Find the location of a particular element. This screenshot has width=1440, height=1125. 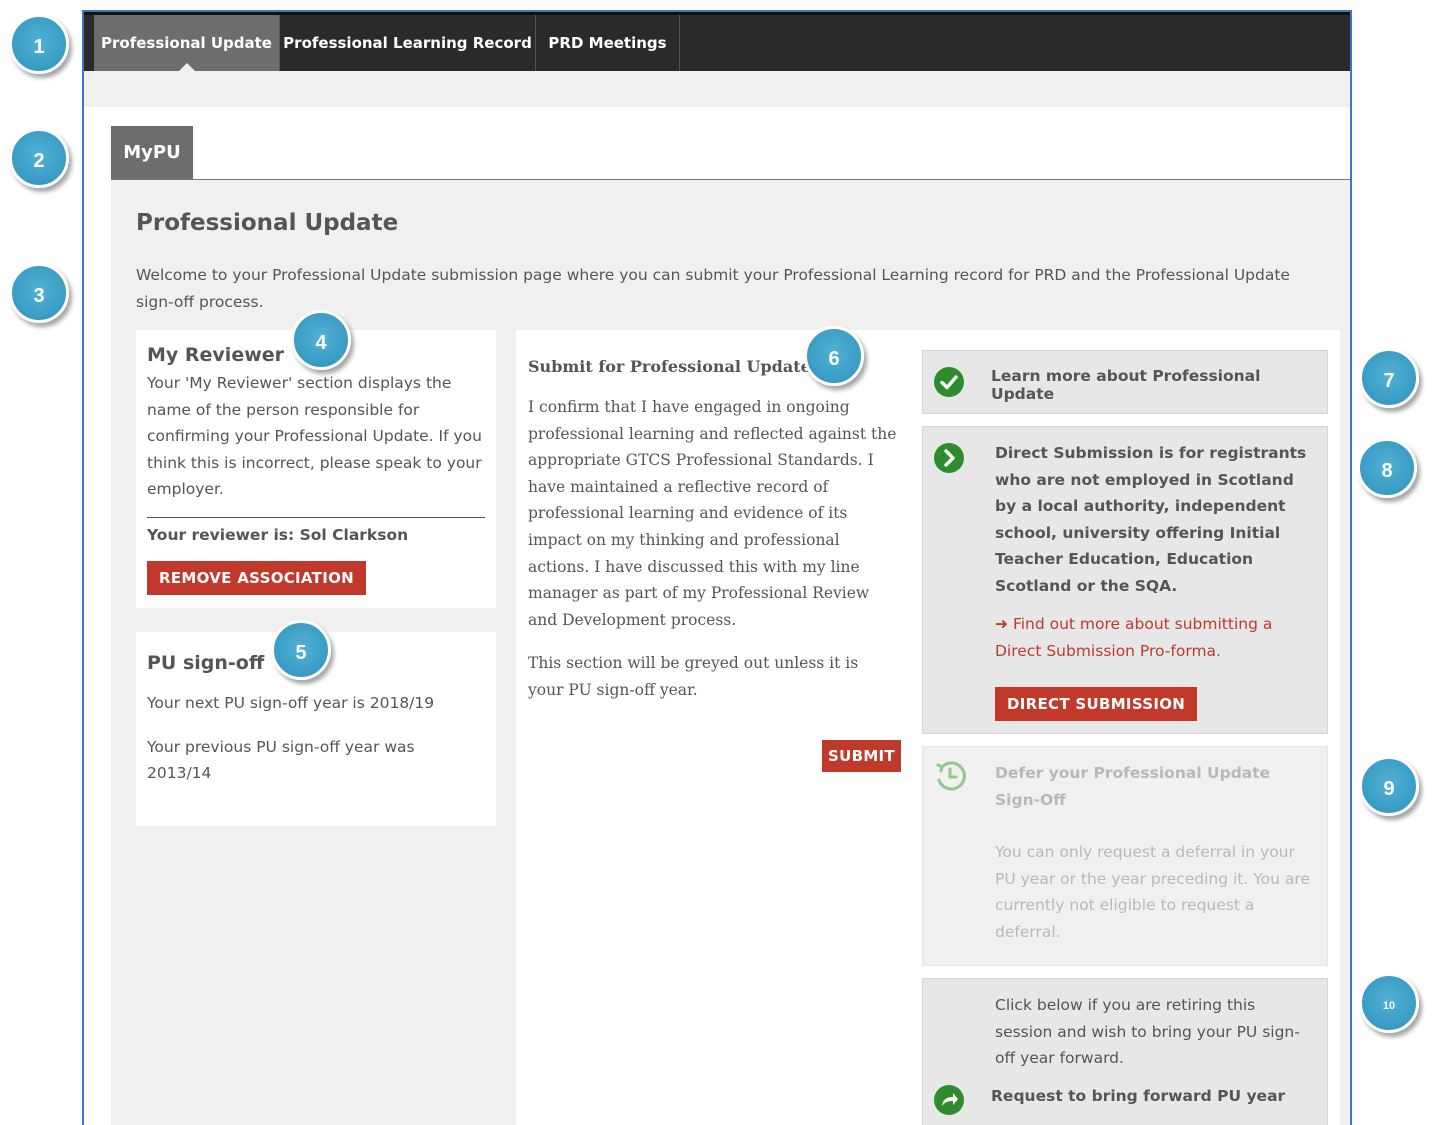

callout-8: 8 is located at coordinates (1387, 468).